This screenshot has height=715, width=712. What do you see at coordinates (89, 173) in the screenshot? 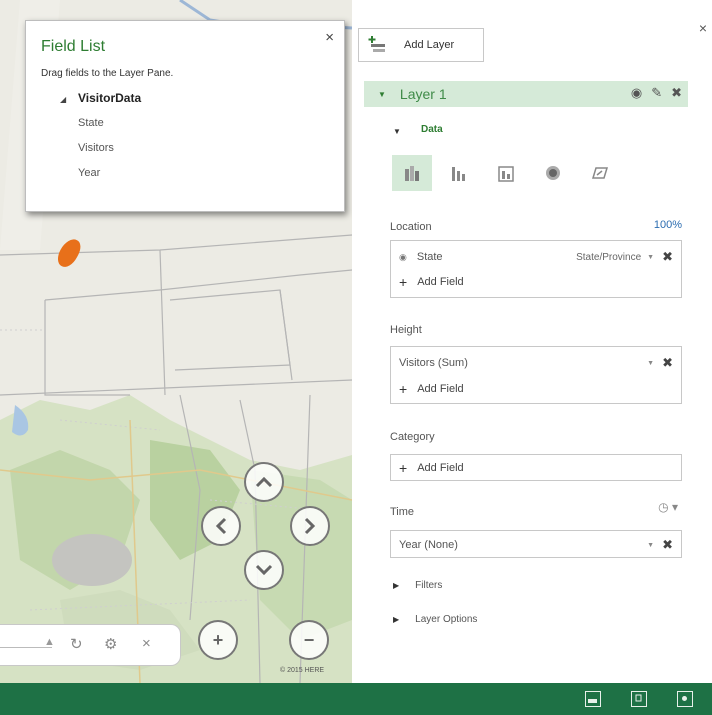
I see `field-item-year: Year` at bounding box center [89, 173].